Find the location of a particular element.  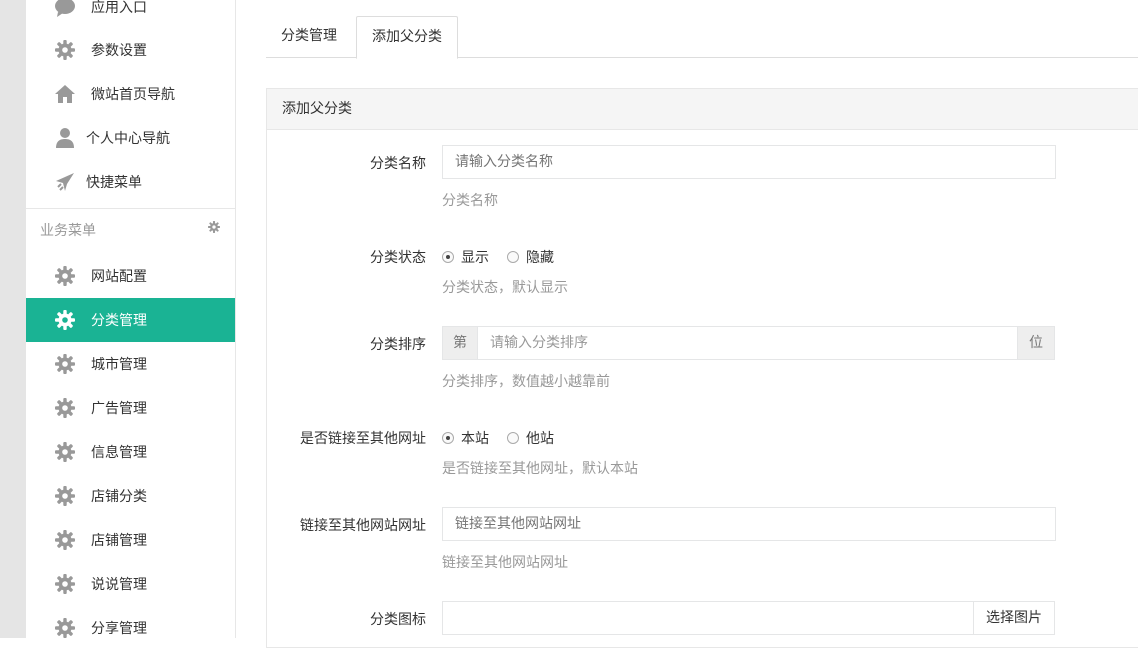

sidebar-item-label: 说说管理 is located at coordinates (119, 585).